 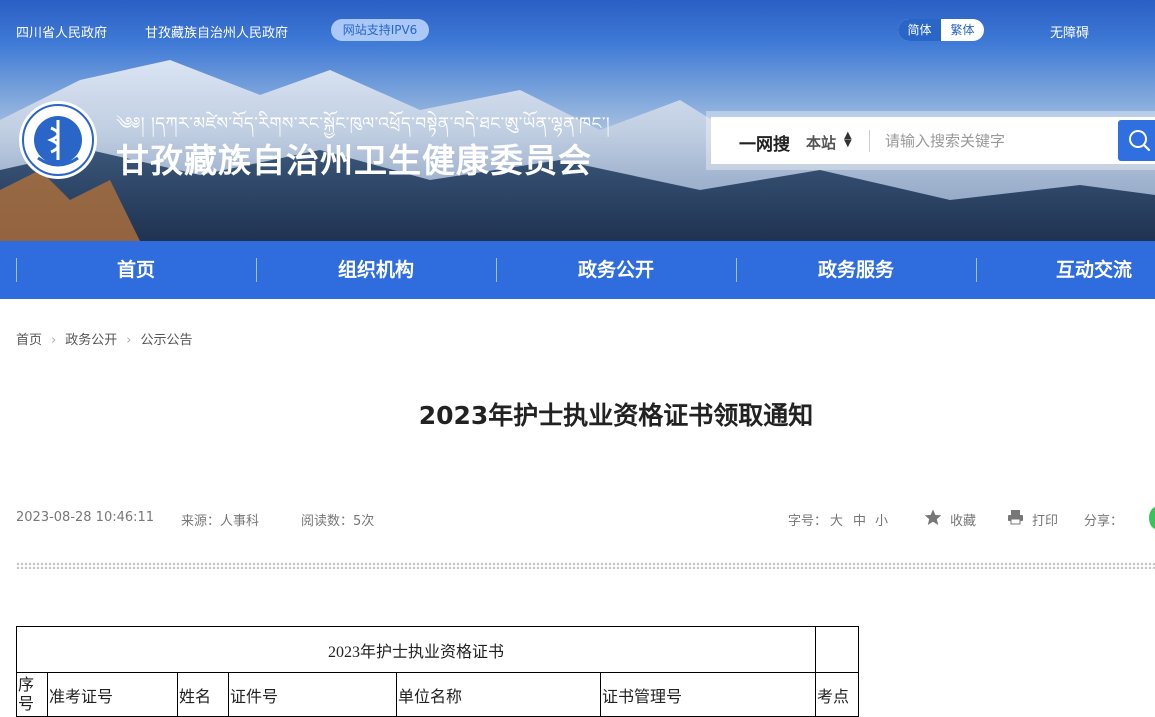 I want to click on wechat-share-icon, so click(x=1152, y=518).